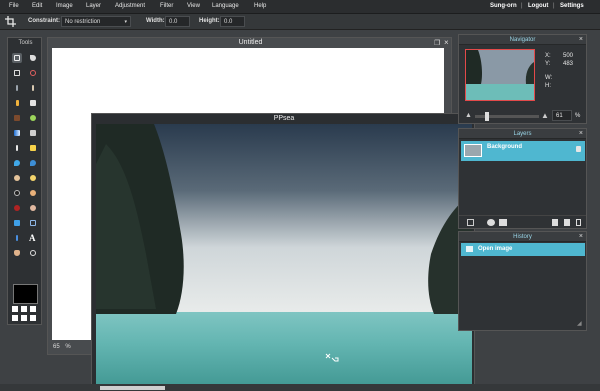 The image size is (600, 391). I want to click on history-title: History, so click(522, 237).